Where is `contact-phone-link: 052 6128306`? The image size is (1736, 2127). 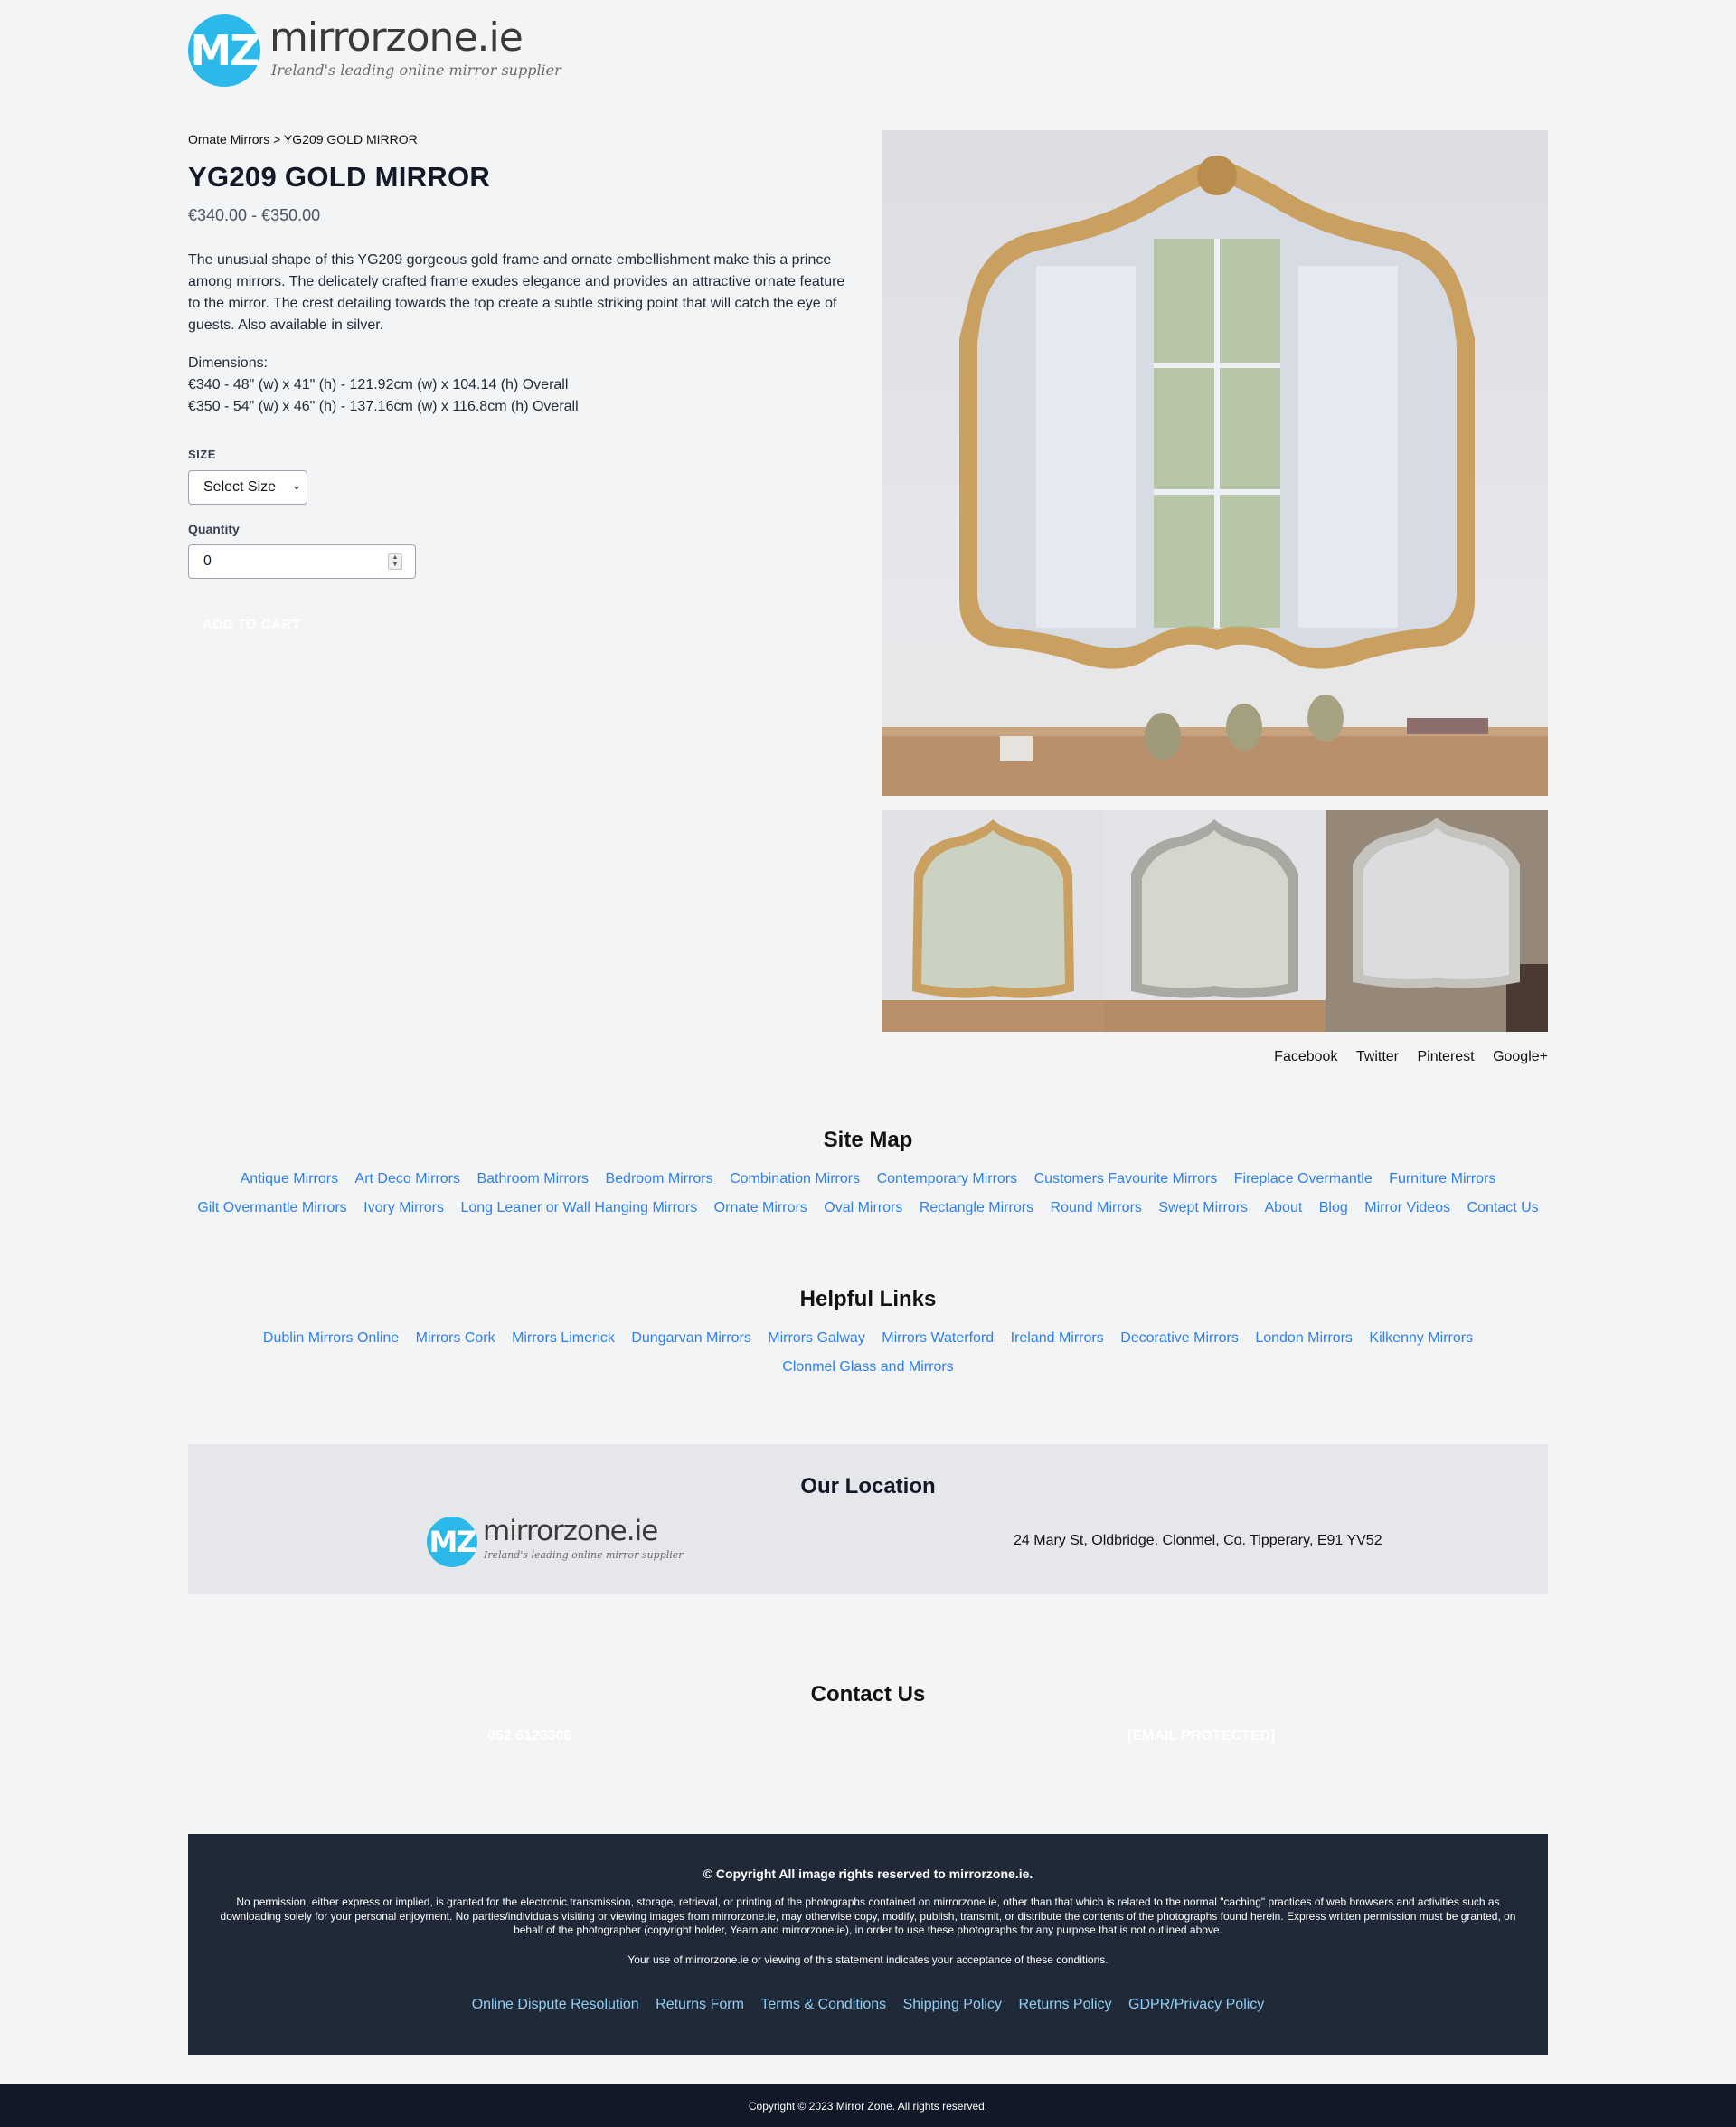 contact-phone-link: 052 6128306 is located at coordinates (529, 1736).